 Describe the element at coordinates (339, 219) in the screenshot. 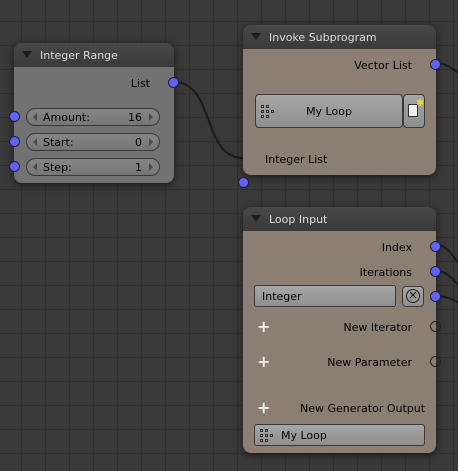

I see `loop-input-header: Loop Input` at that location.